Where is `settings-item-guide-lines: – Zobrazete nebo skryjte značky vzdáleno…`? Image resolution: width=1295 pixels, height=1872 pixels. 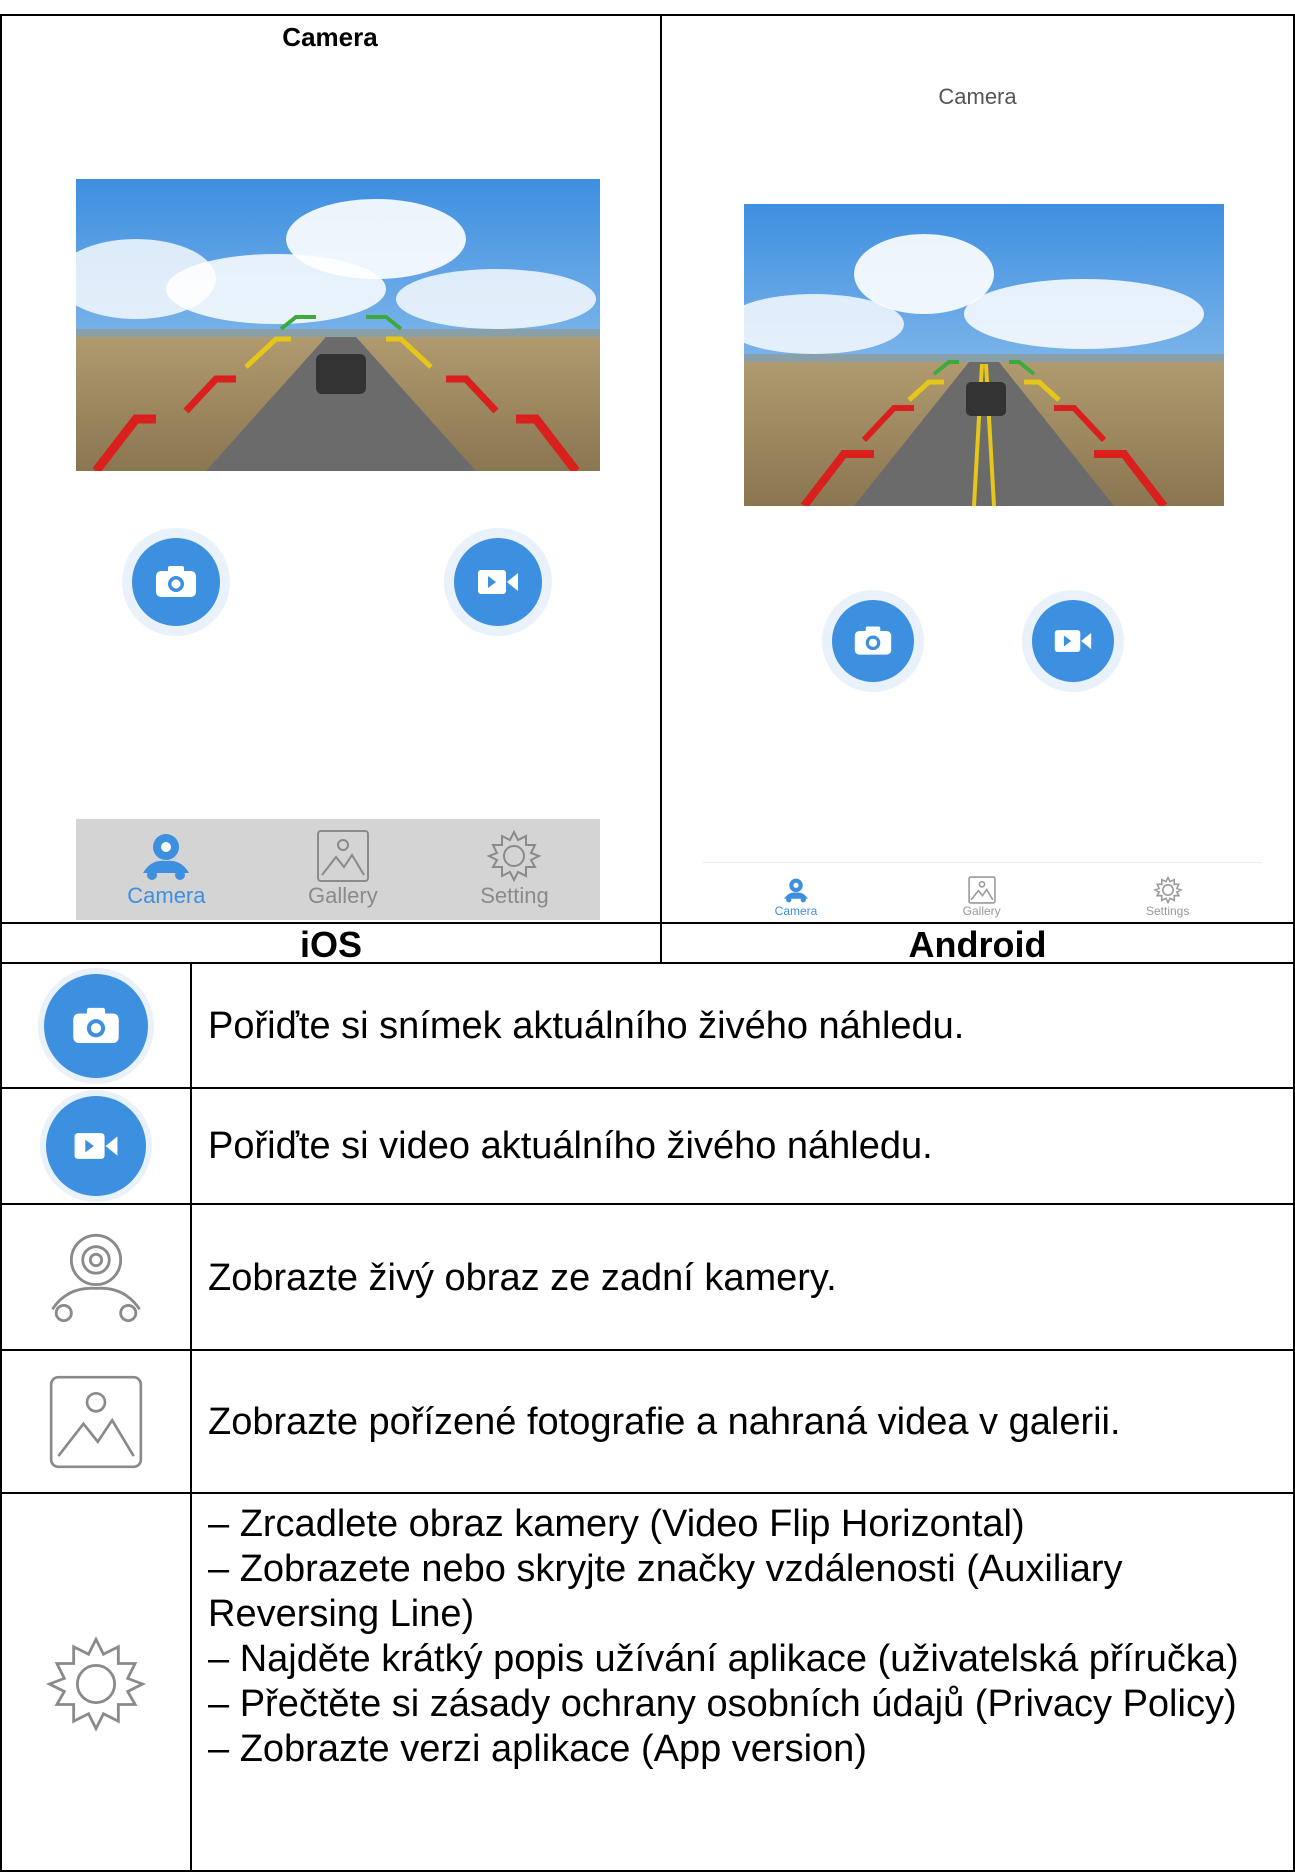
settings-item-guide-lines: – Zobrazete nebo skryjte značky vzdáleno… is located at coordinates (665, 1591).